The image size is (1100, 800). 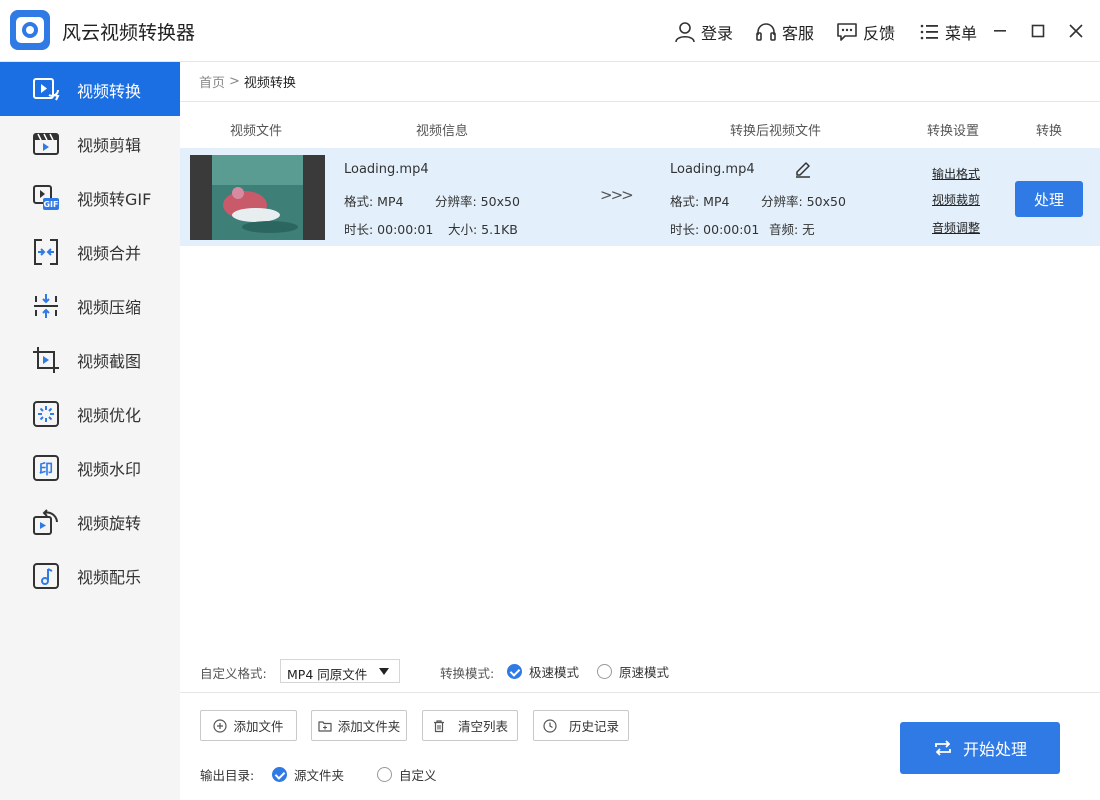 I want to click on start-processing-button: 开始处理, so click(x=980, y=748).